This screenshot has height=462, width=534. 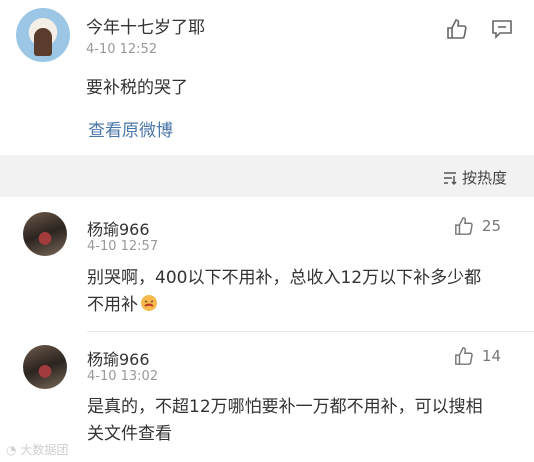 What do you see at coordinates (145, 25) in the screenshot?
I see `author-name: 今年十七岁了耶` at bounding box center [145, 25].